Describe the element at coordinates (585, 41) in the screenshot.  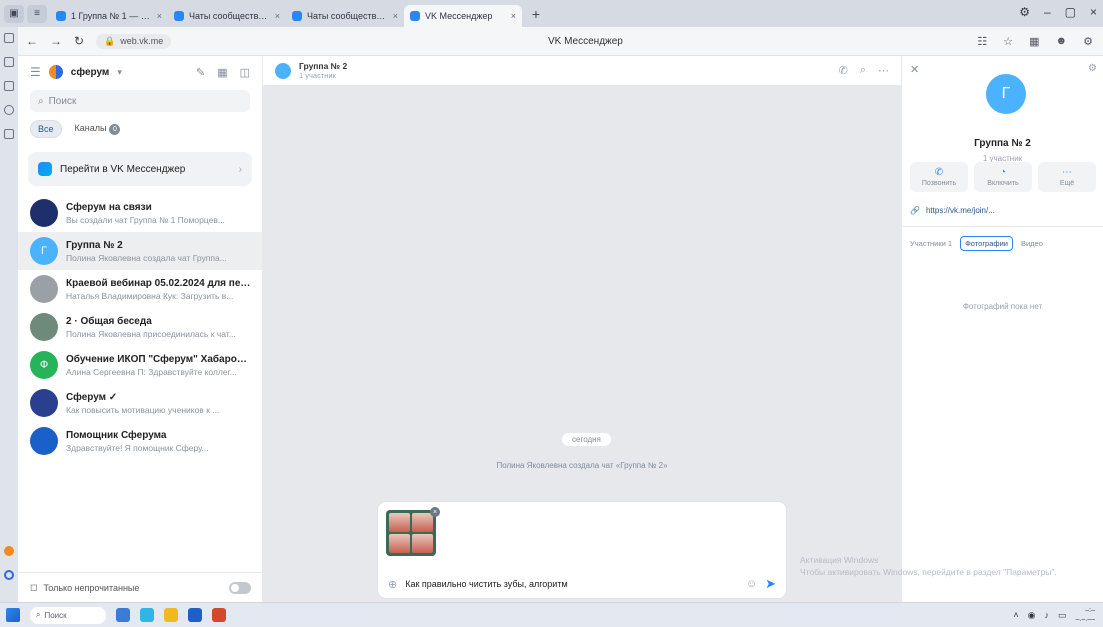
I see `page-title: VK Мессенджер` at that location.